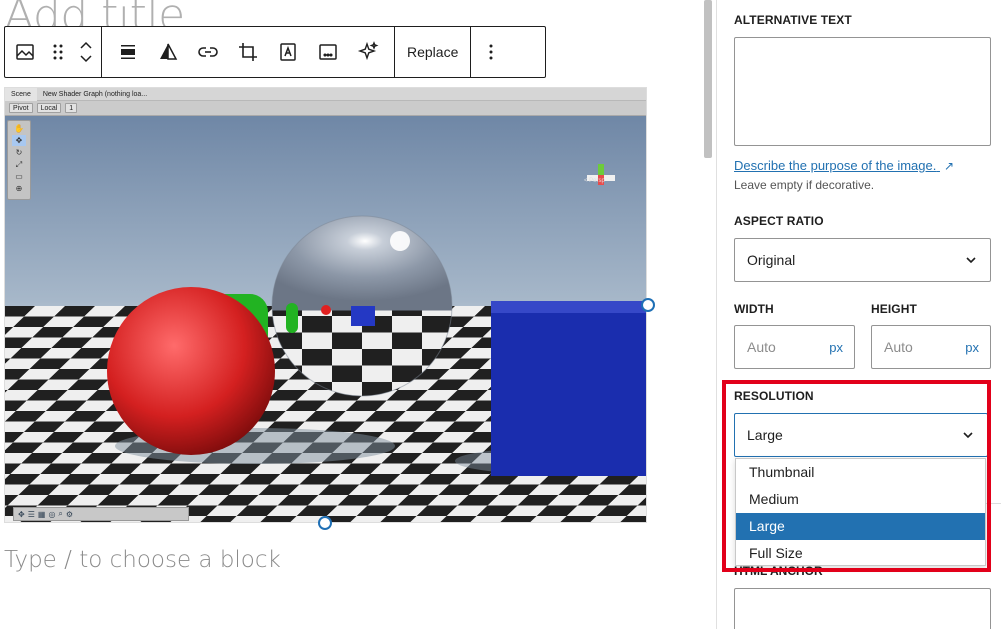  I want to click on move-tool-icon: ✥, so click(19, 140).